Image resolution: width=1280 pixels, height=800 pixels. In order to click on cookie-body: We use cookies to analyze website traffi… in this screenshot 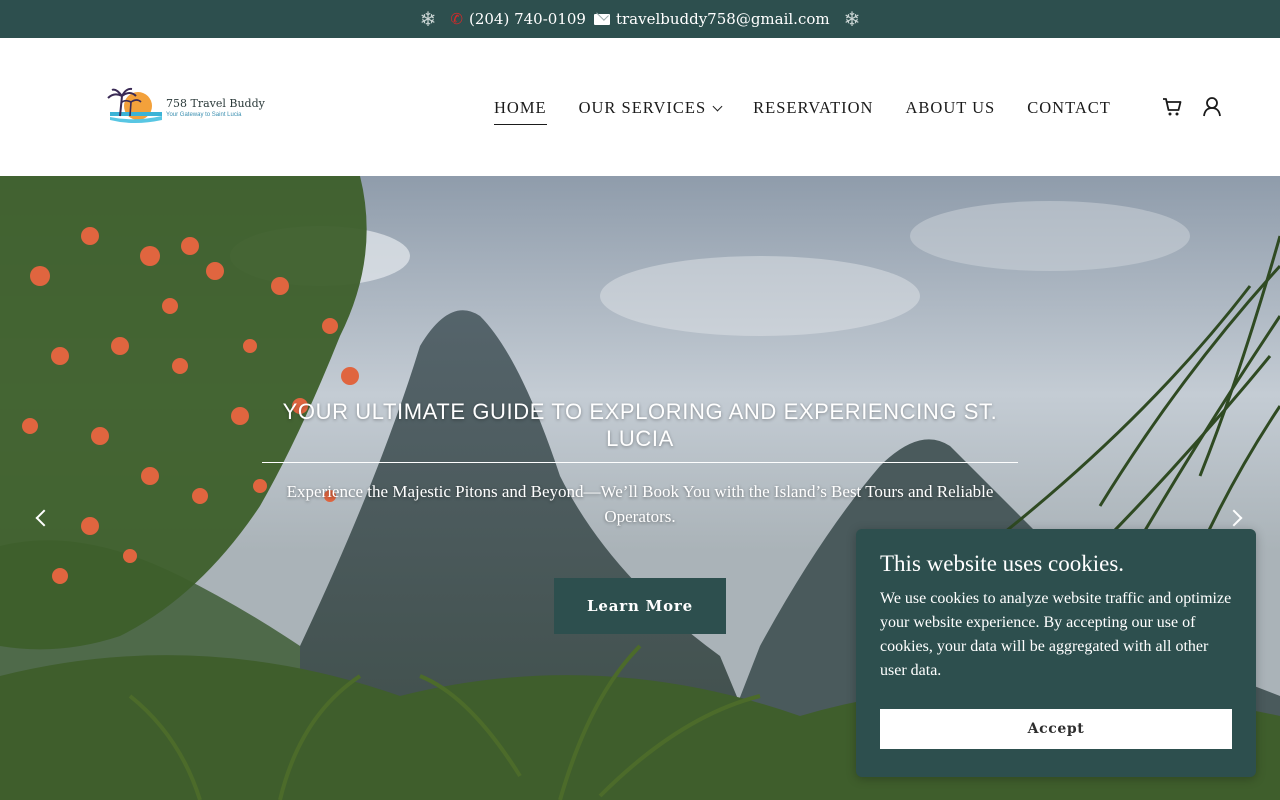, I will do `click(1056, 634)`.